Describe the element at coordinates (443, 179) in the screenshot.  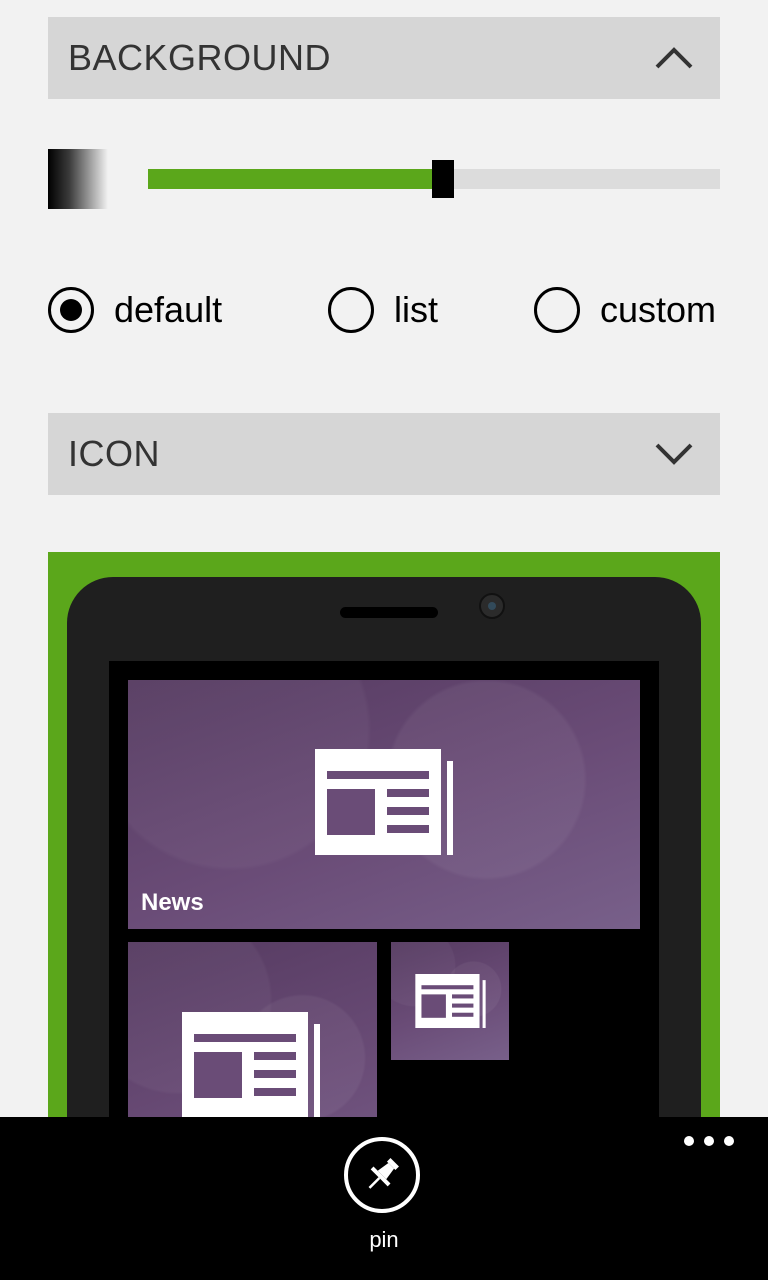
I see `slider-thumb` at that location.